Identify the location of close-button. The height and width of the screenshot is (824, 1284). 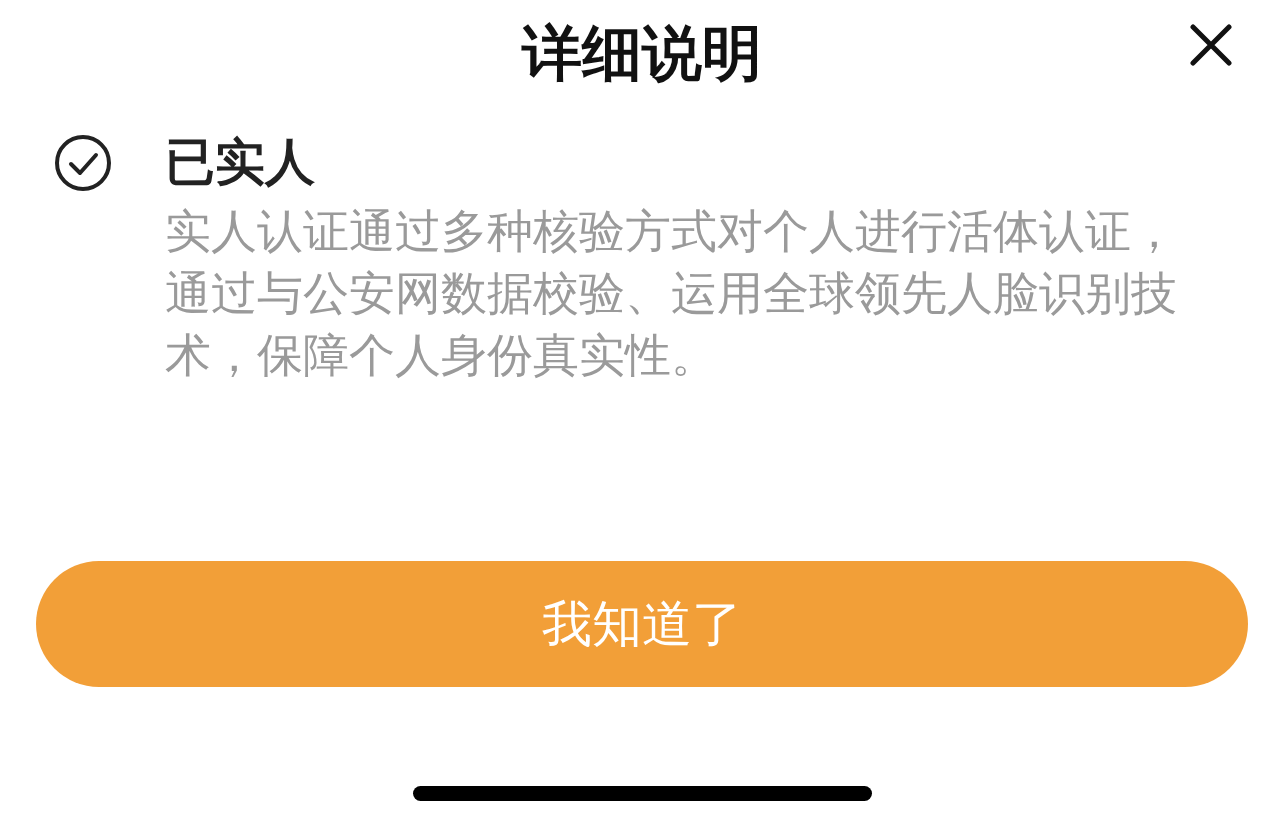
(1211, 45).